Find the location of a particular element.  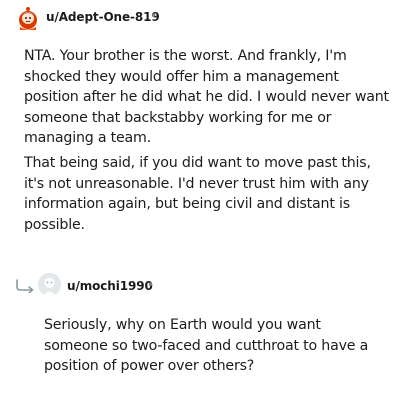

username-link: u/mochi1990 is located at coordinates (110, 286).